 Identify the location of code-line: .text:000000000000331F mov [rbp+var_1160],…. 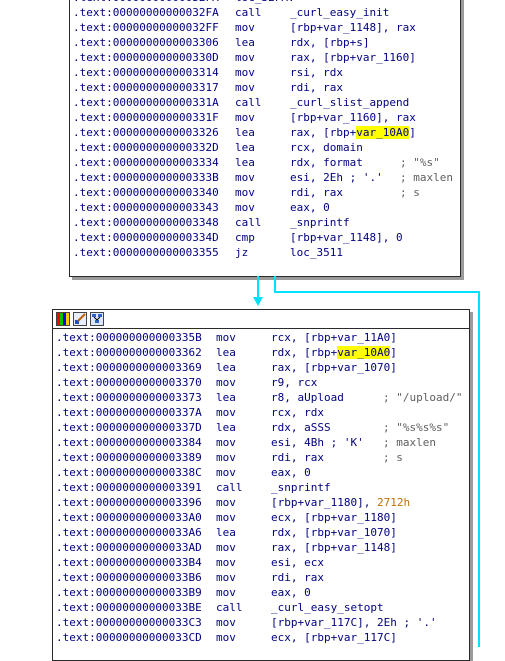
(265, 117).